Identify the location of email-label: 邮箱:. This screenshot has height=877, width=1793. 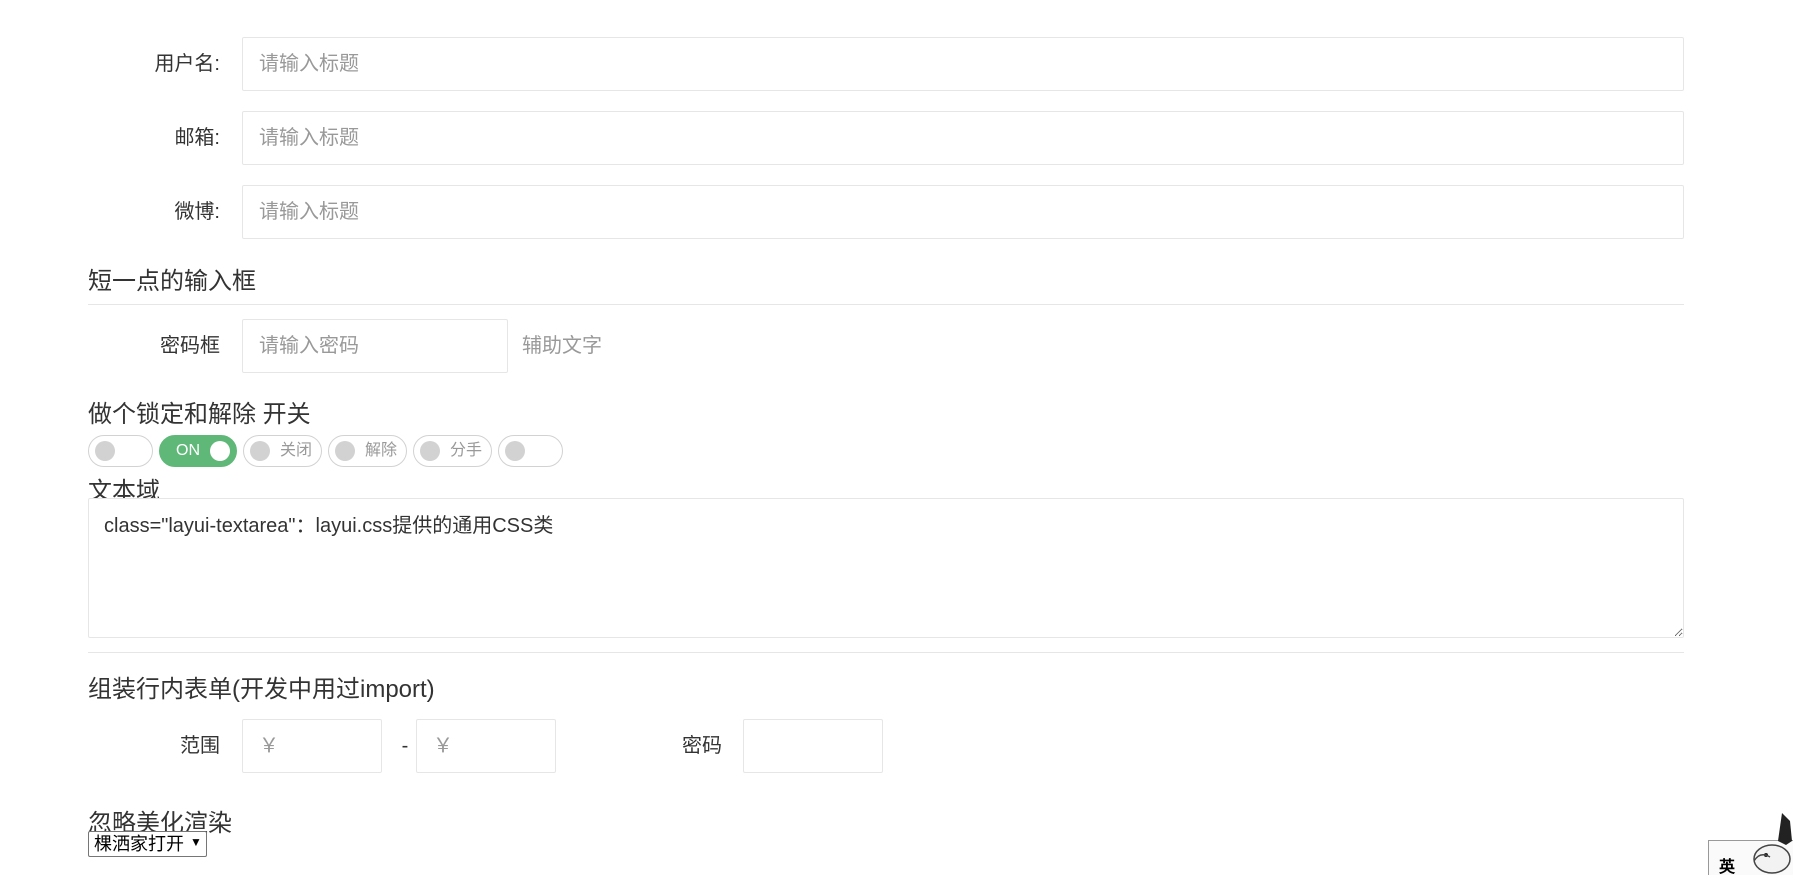
(197, 138).